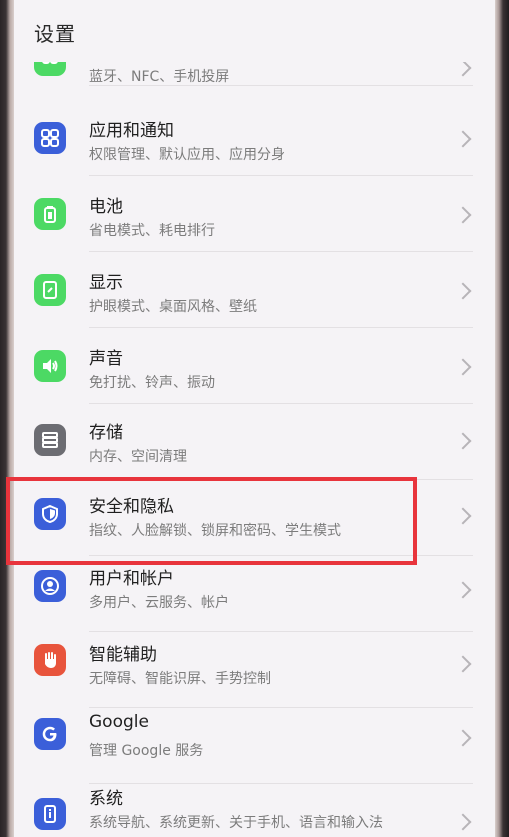  What do you see at coordinates (159, 77) in the screenshot?
I see `settings-item-subtitle: 蓝牙、NFC、手机投屏` at bounding box center [159, 77].